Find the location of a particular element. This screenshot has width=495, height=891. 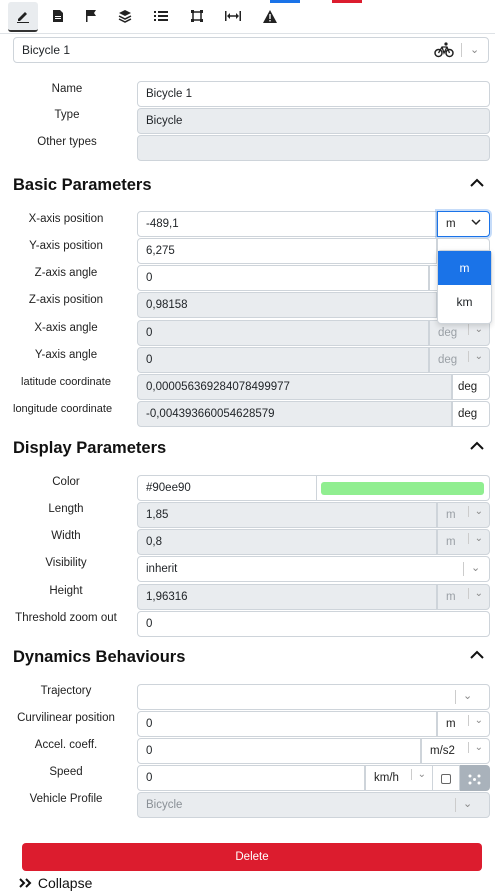

toolbar is located at coordinates (247, 17).